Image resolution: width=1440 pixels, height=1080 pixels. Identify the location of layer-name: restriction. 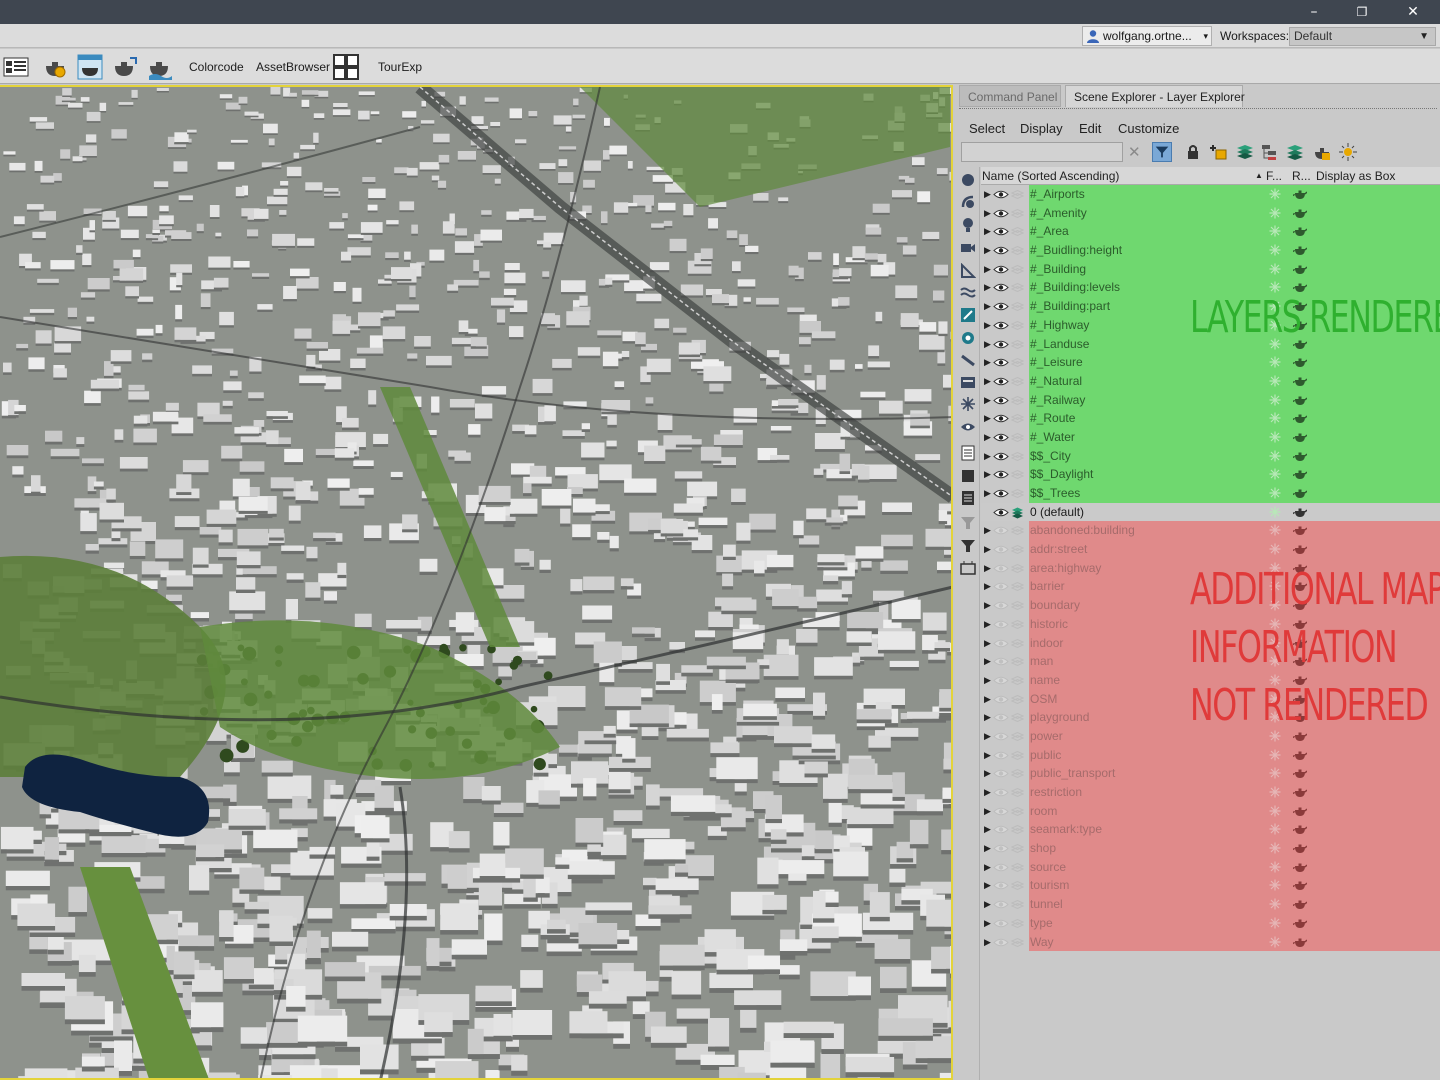
(1056, 792).